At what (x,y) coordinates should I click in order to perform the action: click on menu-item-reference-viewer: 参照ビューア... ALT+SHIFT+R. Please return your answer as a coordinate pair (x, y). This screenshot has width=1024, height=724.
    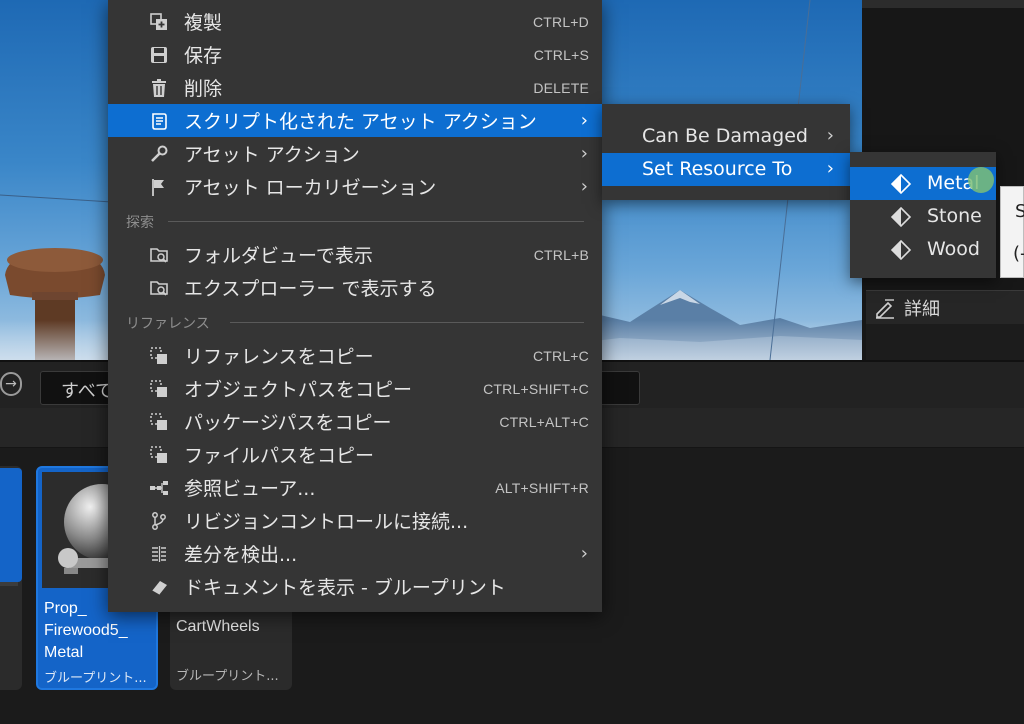
    Looking at the image, I should click on (355, 487).